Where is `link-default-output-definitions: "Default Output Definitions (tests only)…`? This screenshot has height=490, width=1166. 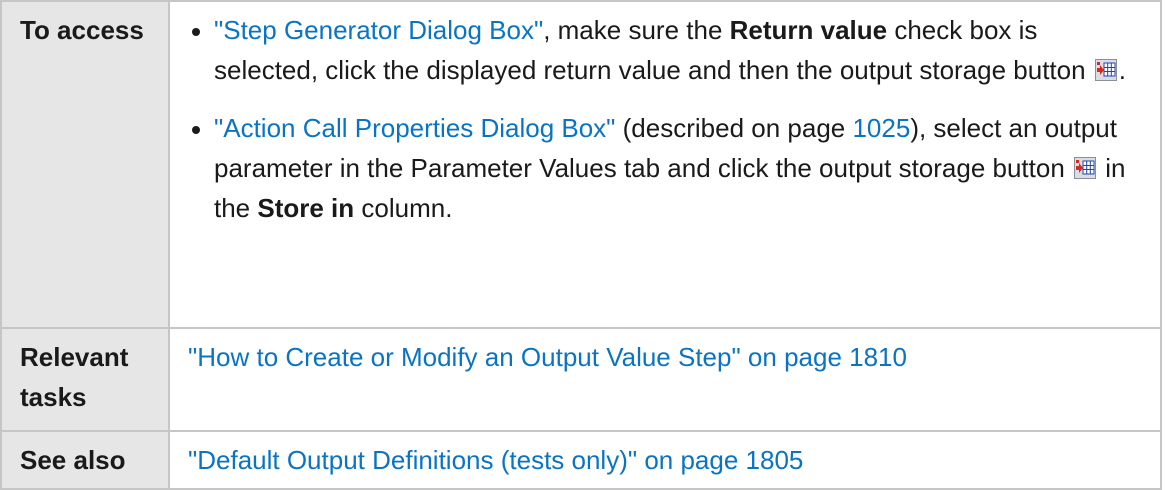 link-default-output-definitions: "Default Output Definitions (tests only)… is located at coordinates (495, 460).